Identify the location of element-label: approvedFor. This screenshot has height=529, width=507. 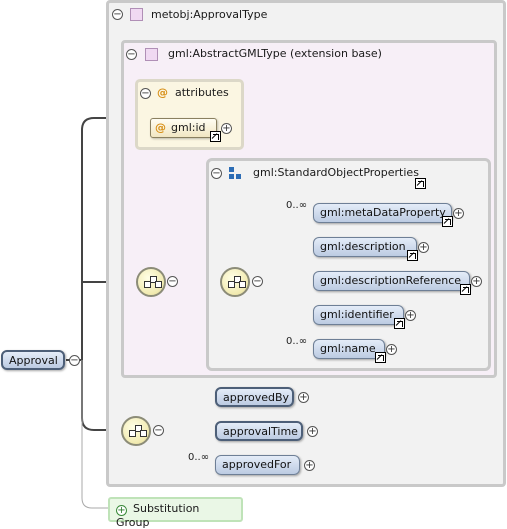
(257, 464).